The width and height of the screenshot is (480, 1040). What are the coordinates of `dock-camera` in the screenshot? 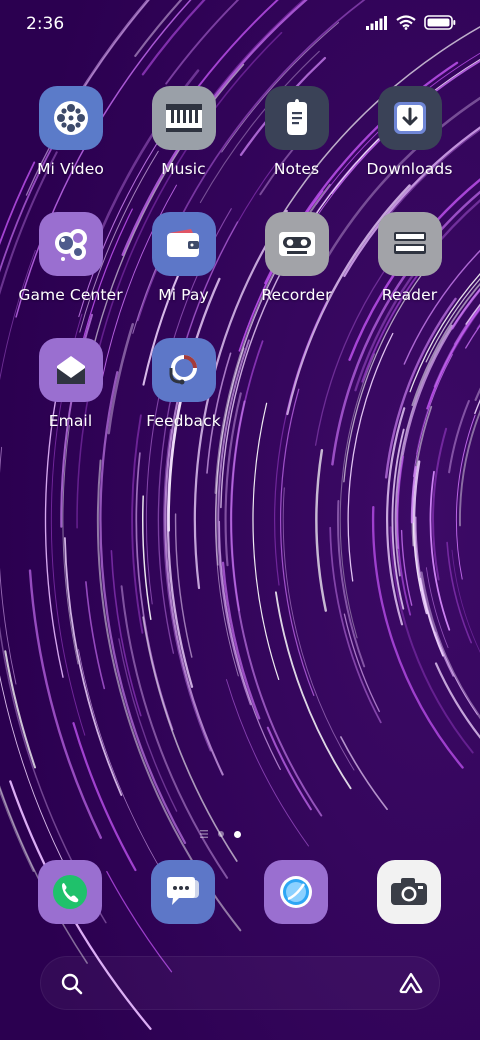 It's located at (409, 892).